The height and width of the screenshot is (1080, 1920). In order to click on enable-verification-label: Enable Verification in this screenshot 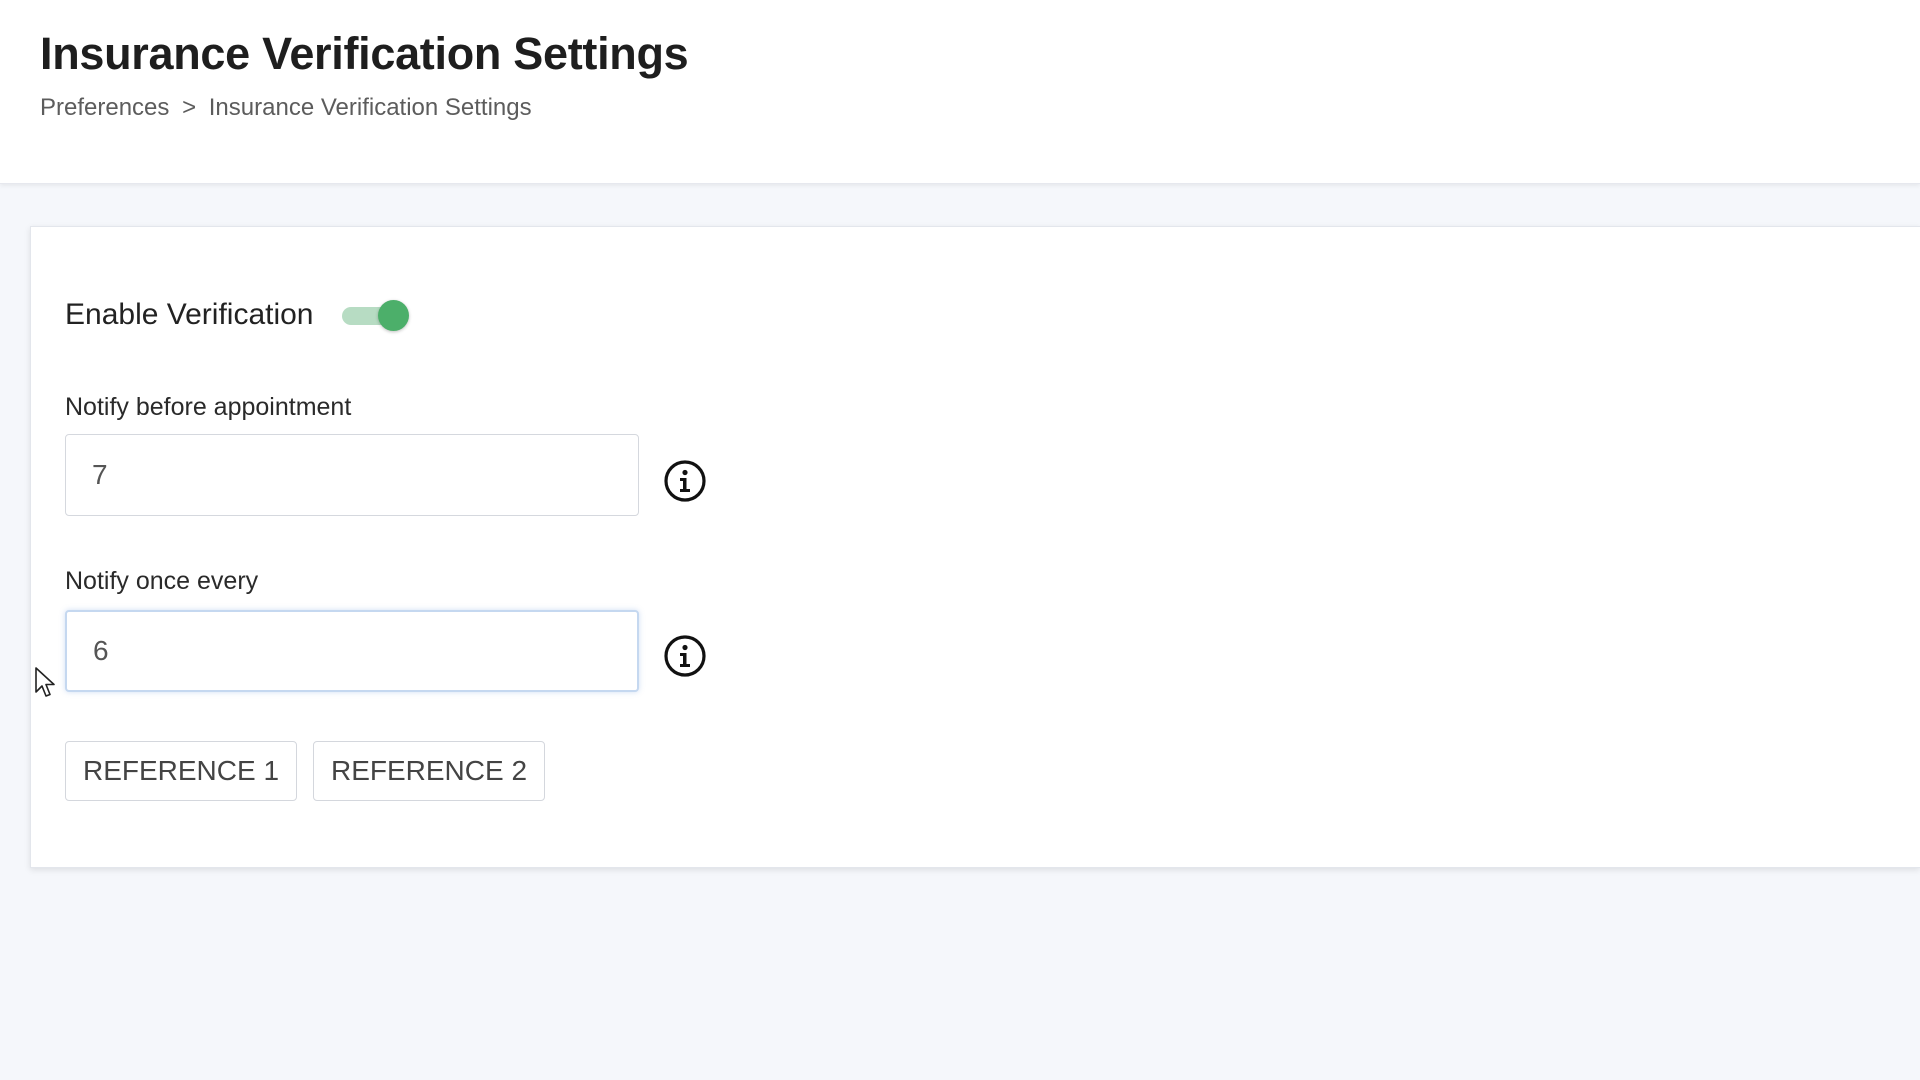, I will do `click(189, 314)`.